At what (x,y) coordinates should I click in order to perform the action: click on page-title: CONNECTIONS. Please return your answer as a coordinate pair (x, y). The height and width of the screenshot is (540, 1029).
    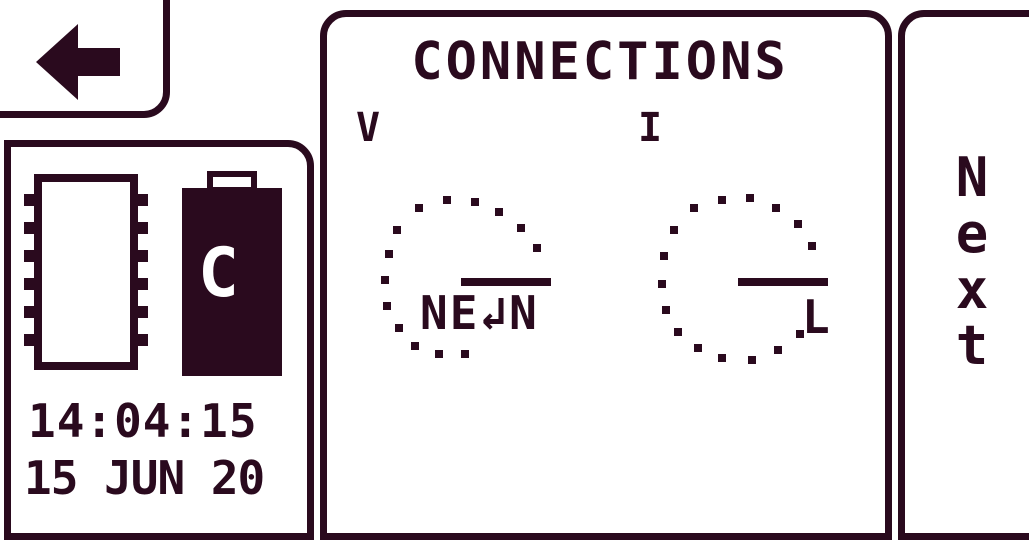
    Looking at the image, I should click on (600, 62).